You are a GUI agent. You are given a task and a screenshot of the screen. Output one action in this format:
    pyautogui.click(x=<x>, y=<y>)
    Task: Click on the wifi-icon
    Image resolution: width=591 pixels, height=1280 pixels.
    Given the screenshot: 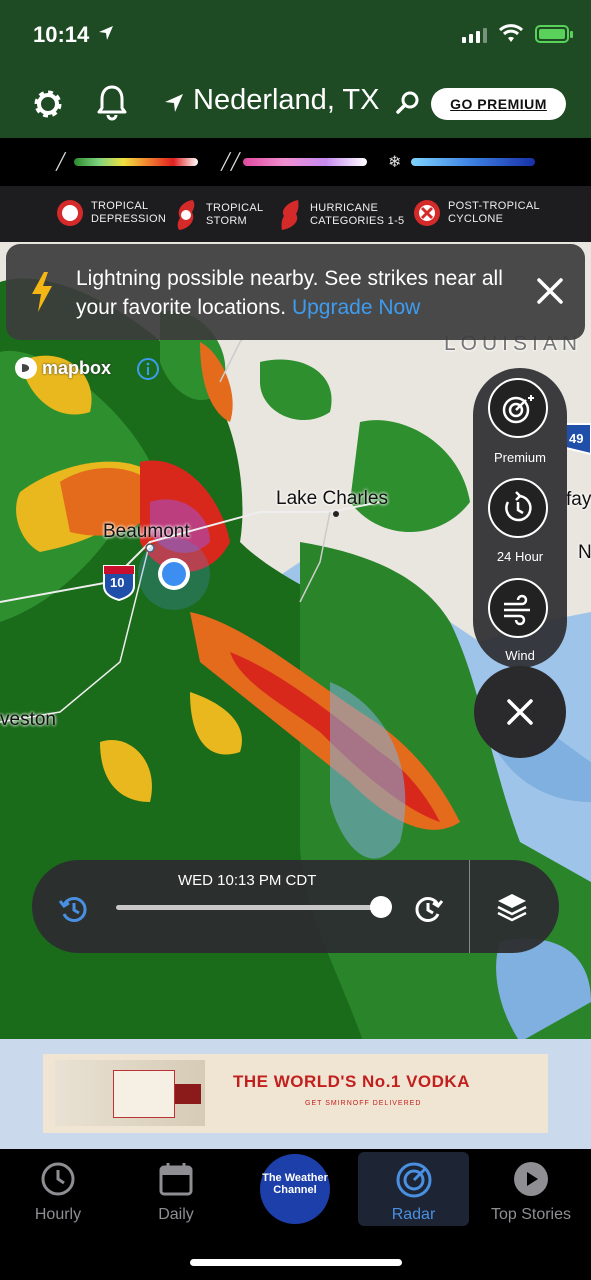 What is the action you would take?
    pyautogui.click(x=511, y=33)
    